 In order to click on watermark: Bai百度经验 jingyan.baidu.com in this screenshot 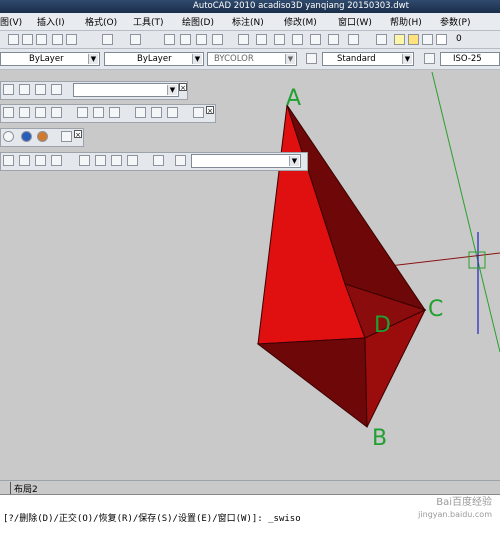, I will do `click(455, 509)`.